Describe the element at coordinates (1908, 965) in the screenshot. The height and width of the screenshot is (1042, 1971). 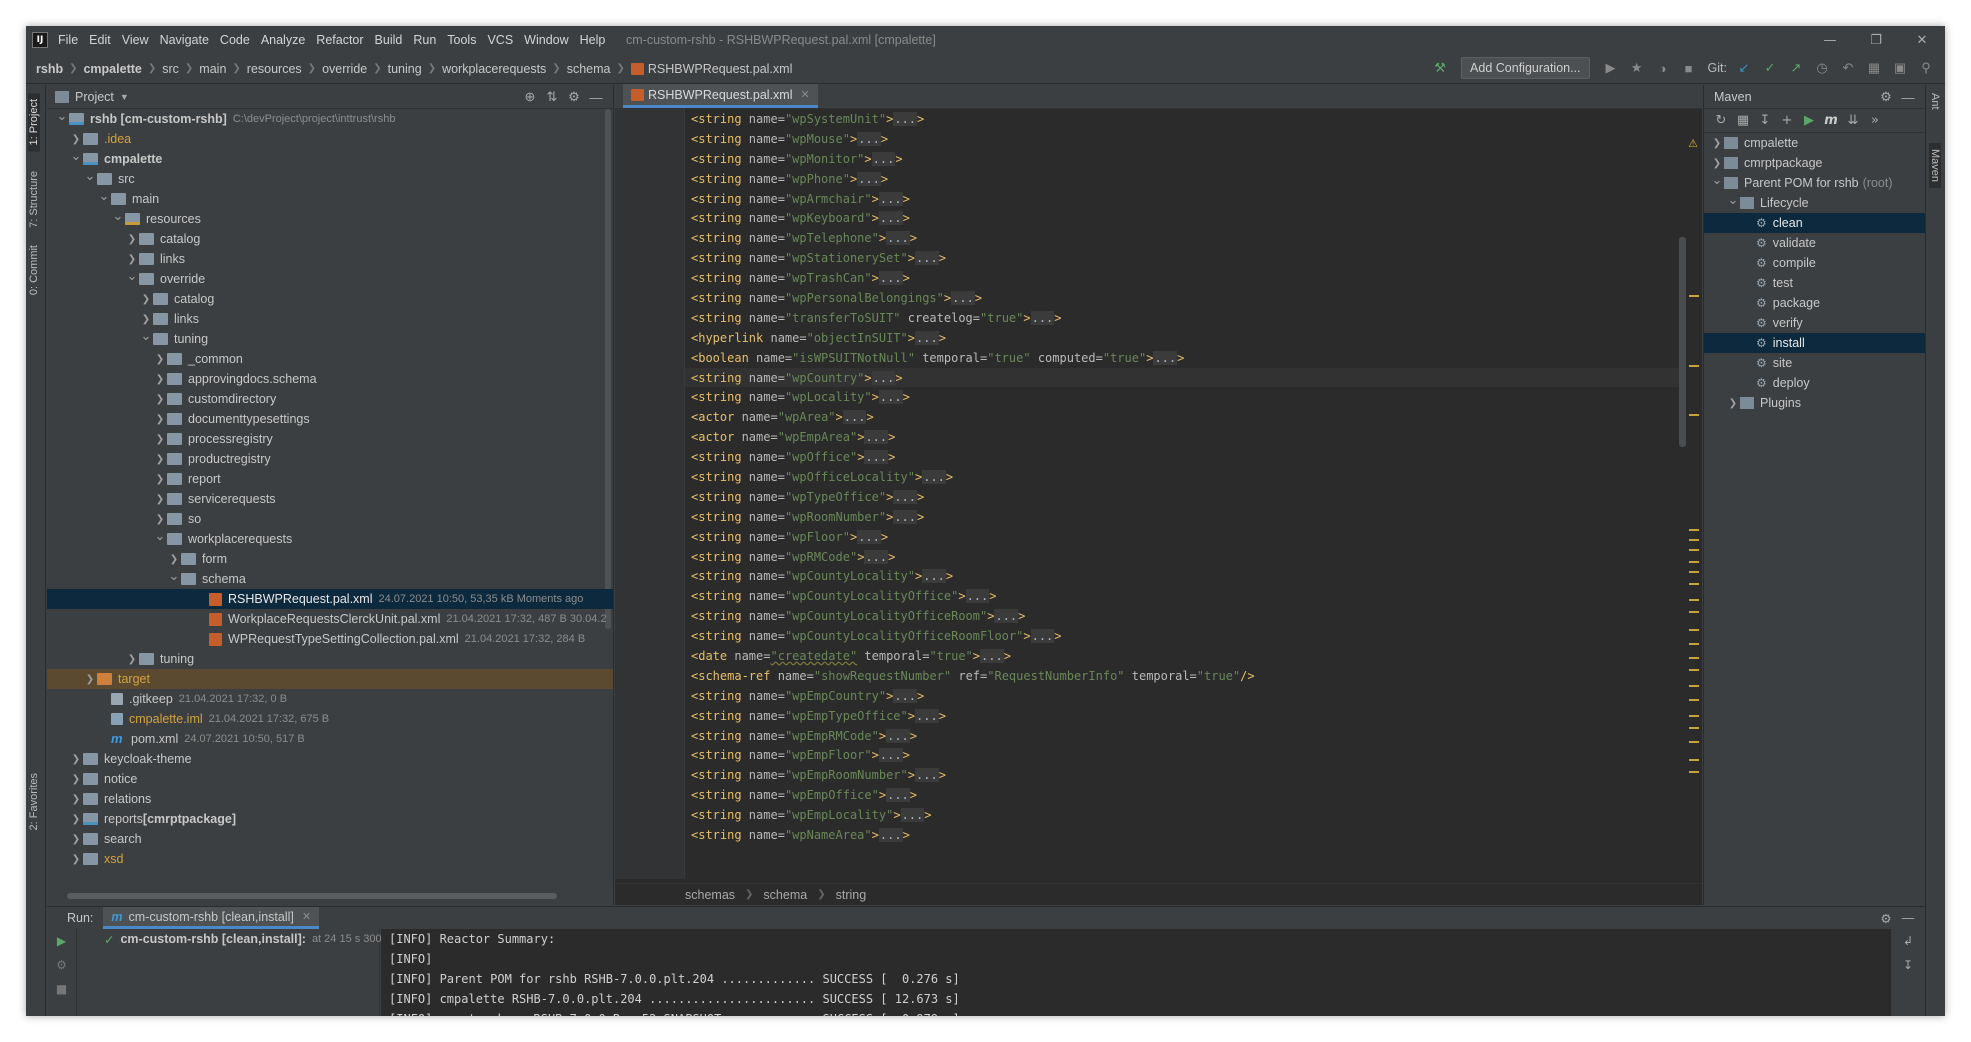
I see `scroll-to-end-icon: ↧` at that location.